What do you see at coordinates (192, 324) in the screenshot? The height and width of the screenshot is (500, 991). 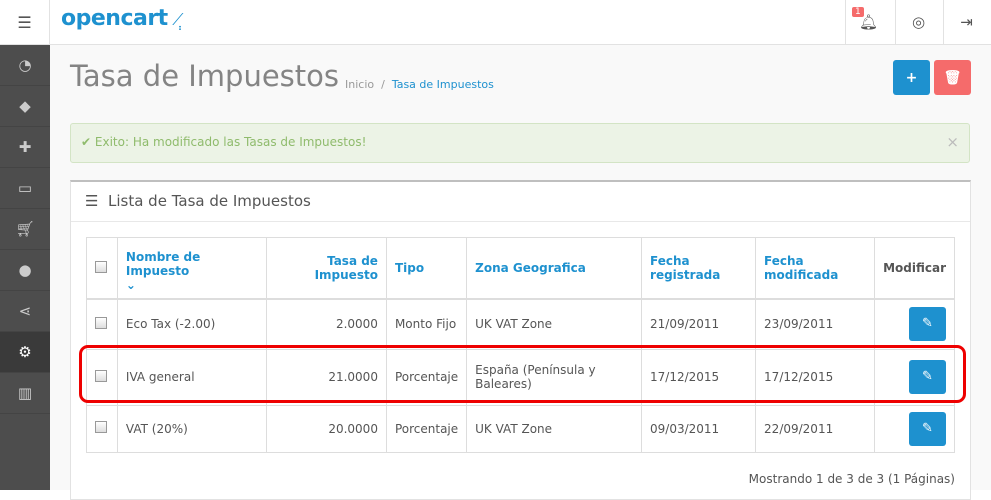 I see `cell-name: Eco Tax (-2.00)` at bounding box center [192, 324].